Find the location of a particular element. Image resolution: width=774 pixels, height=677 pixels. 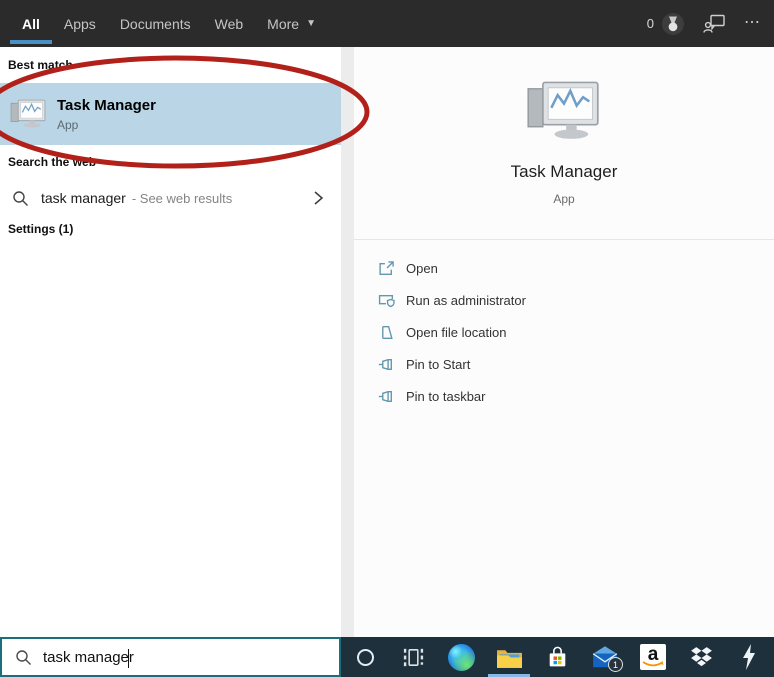

mail-badge-count: 1 is located at coordinates (615, 664).